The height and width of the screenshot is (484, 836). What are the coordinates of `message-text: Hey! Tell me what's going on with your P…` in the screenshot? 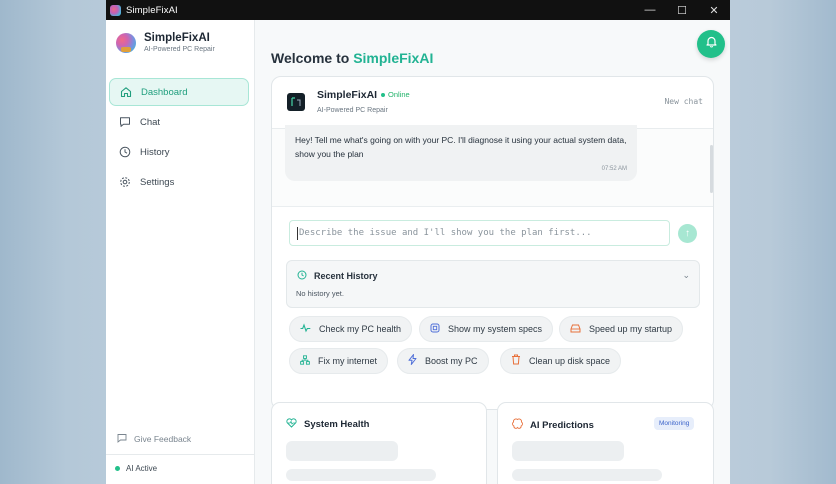 It's located at (461, 147).